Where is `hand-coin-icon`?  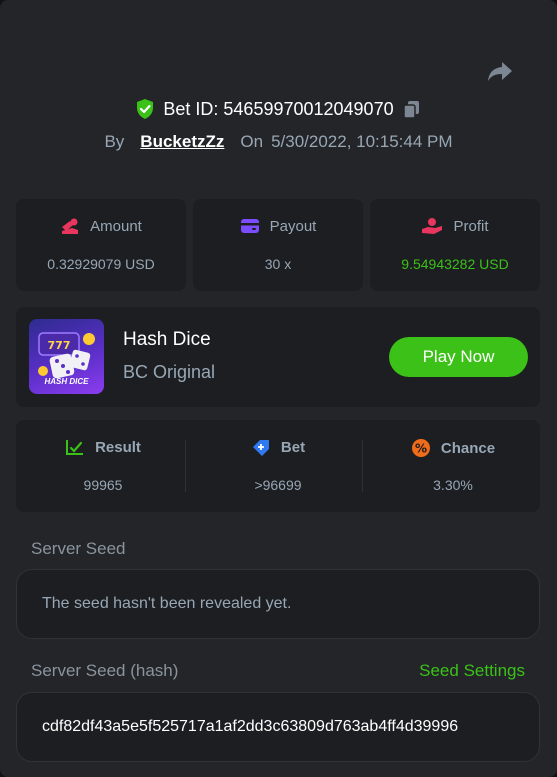 hand-coin-icon is located at coordinates (432, 226).